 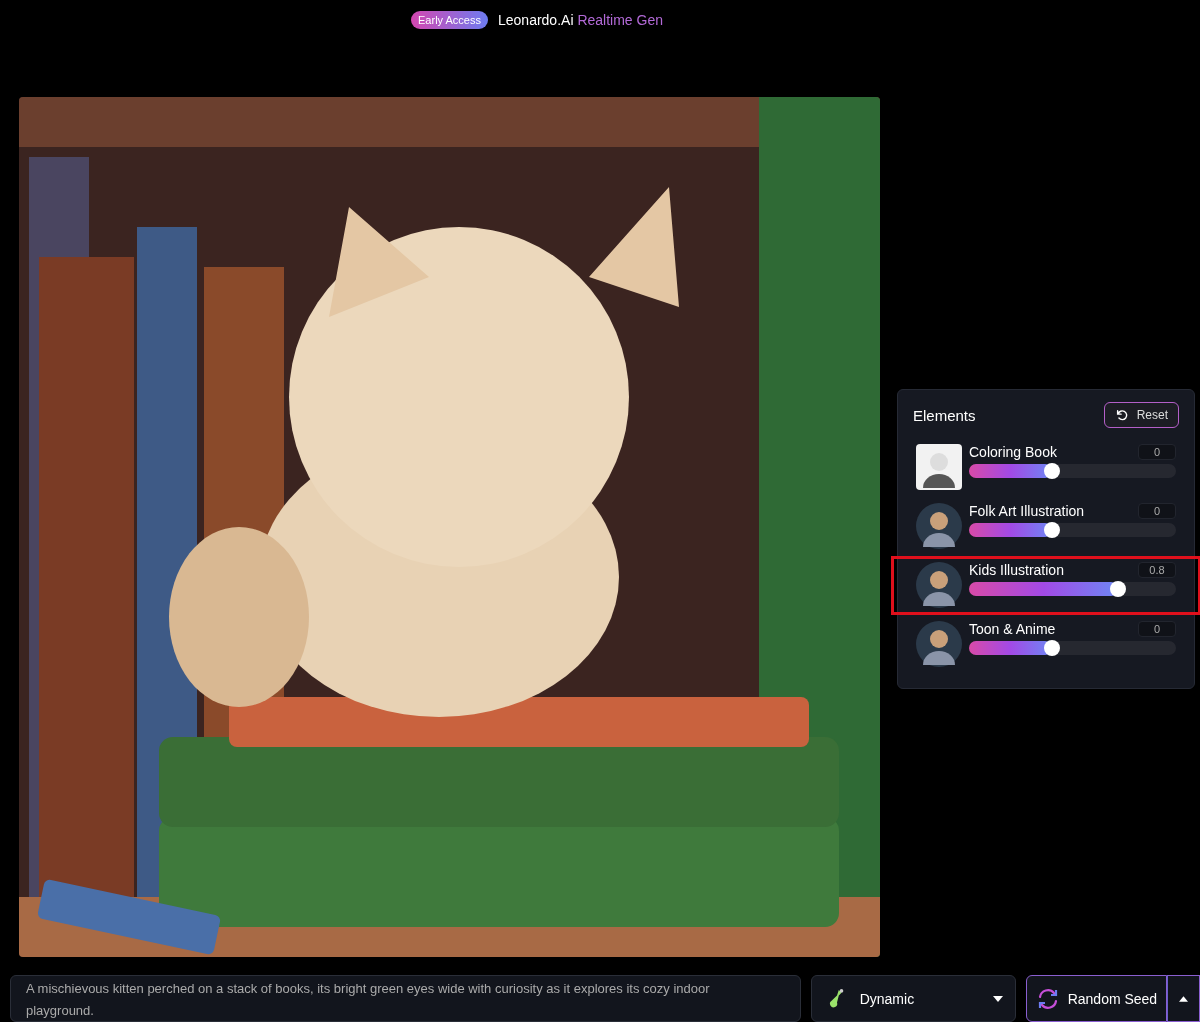 What do you see at coordinates (1096, 998) in the screenshot?
I see `random-seed-button: Random Seed` at bounding box center [1096, 998].